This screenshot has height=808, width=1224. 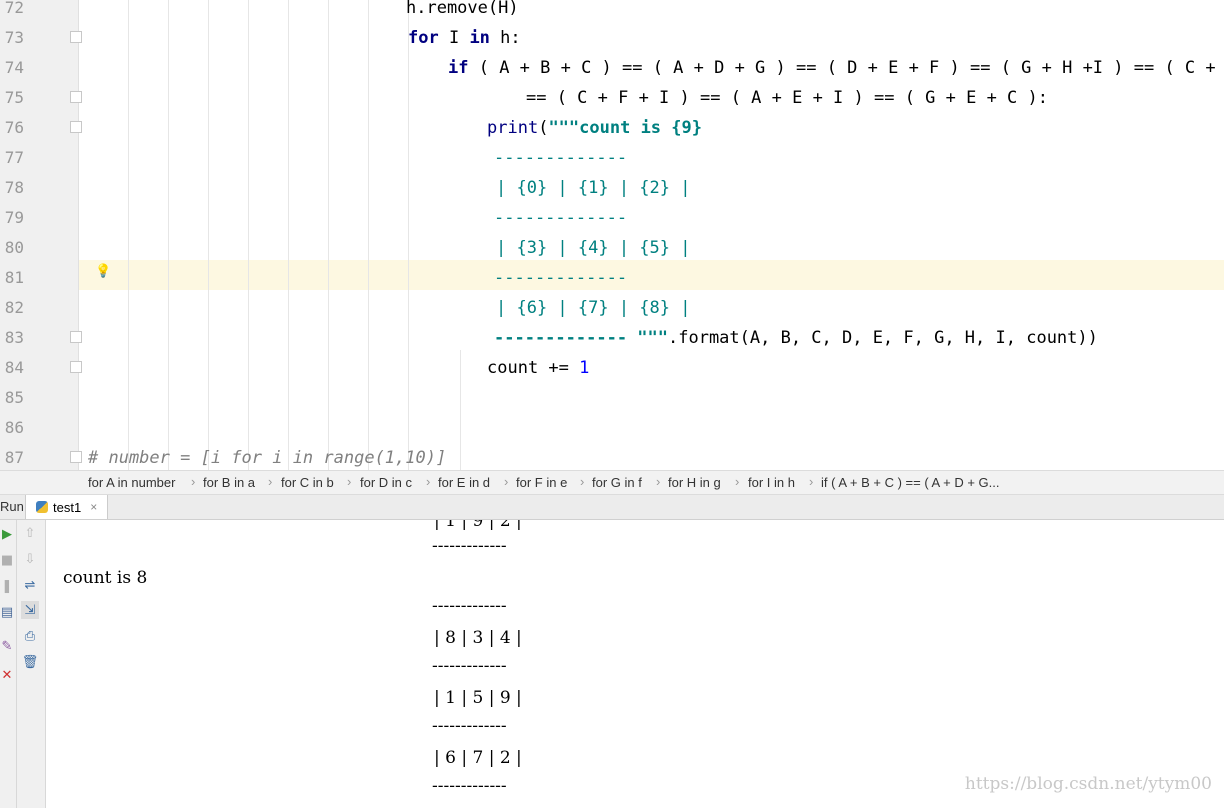 I want to click on run-tab-test1: test1 ×, so click(x=67, y=507).